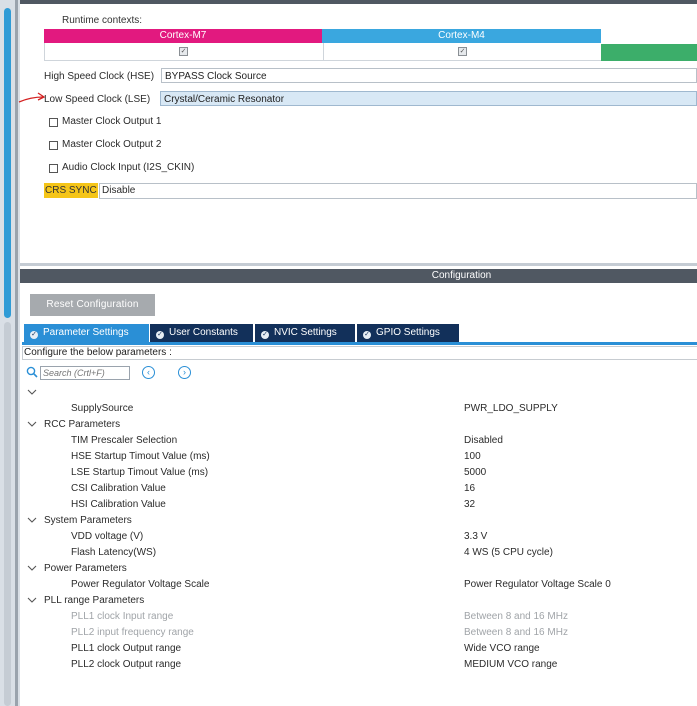 Image resolution: width=697 pixels, height=706 pixels. What do you see at coordinates (508, 552) in the screenshot?
I see `param-value: 4 WS (5 CPU cycle)` at bounding box center [508, 552].